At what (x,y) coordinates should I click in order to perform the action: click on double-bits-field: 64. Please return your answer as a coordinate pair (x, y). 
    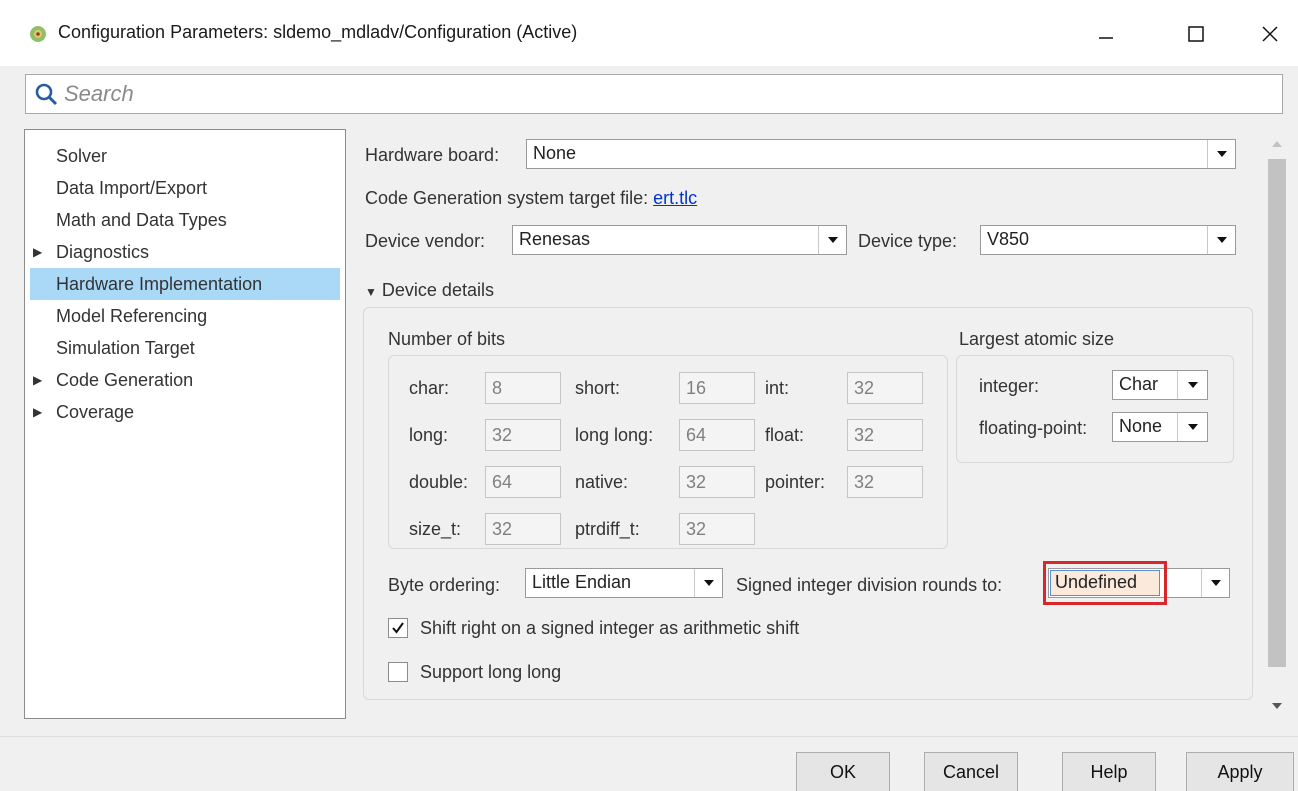
    Looking at the image, I should click on (523, 482).